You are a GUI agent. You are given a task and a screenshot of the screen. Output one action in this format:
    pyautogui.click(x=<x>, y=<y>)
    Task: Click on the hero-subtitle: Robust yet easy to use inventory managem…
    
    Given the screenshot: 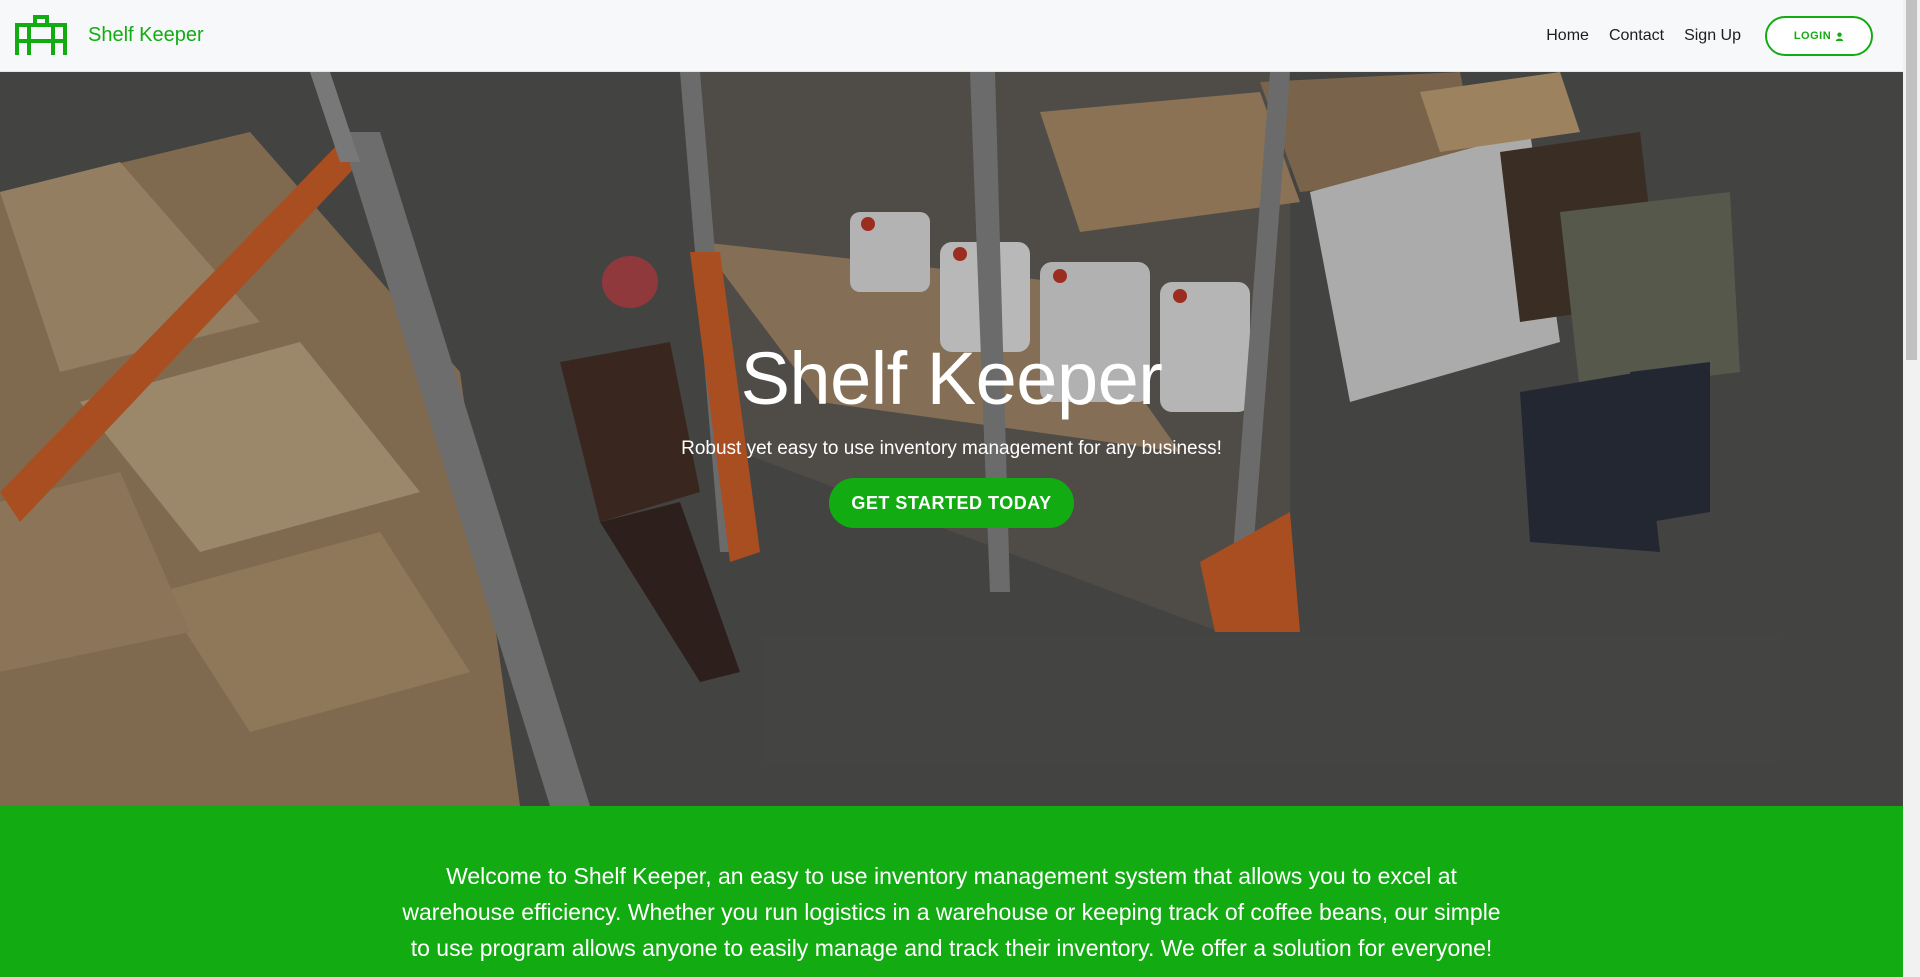 What is the action you would take?
    pyautogui.click(x=951, y=448)
    